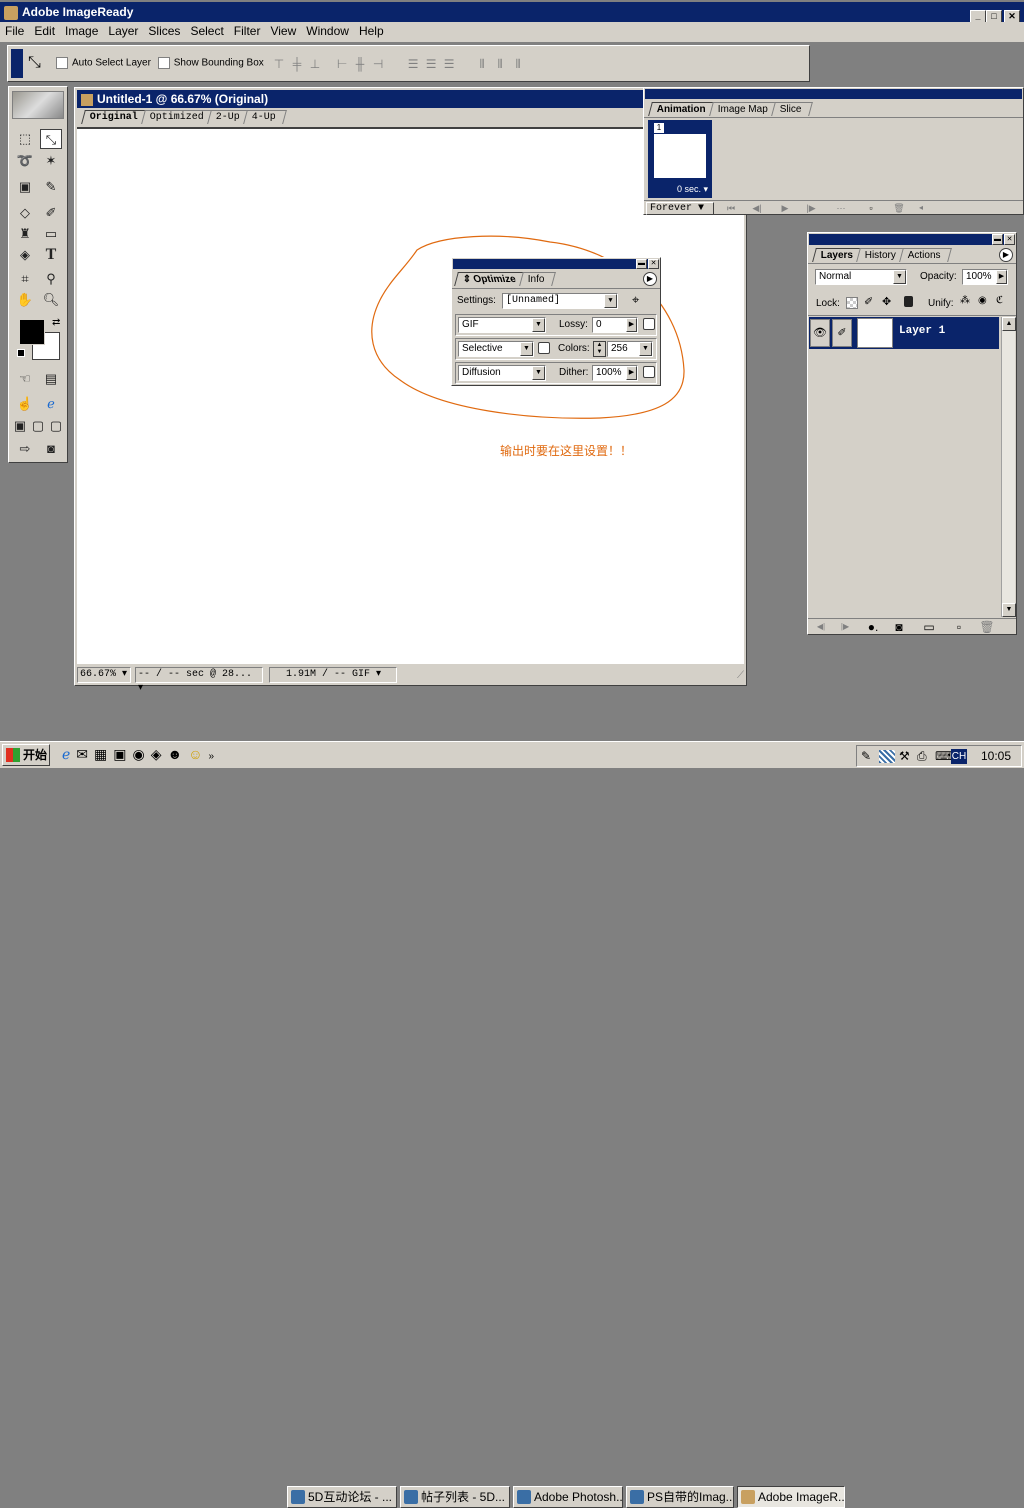  I want to click on tween-icon: ⋯, so click(841, 208).